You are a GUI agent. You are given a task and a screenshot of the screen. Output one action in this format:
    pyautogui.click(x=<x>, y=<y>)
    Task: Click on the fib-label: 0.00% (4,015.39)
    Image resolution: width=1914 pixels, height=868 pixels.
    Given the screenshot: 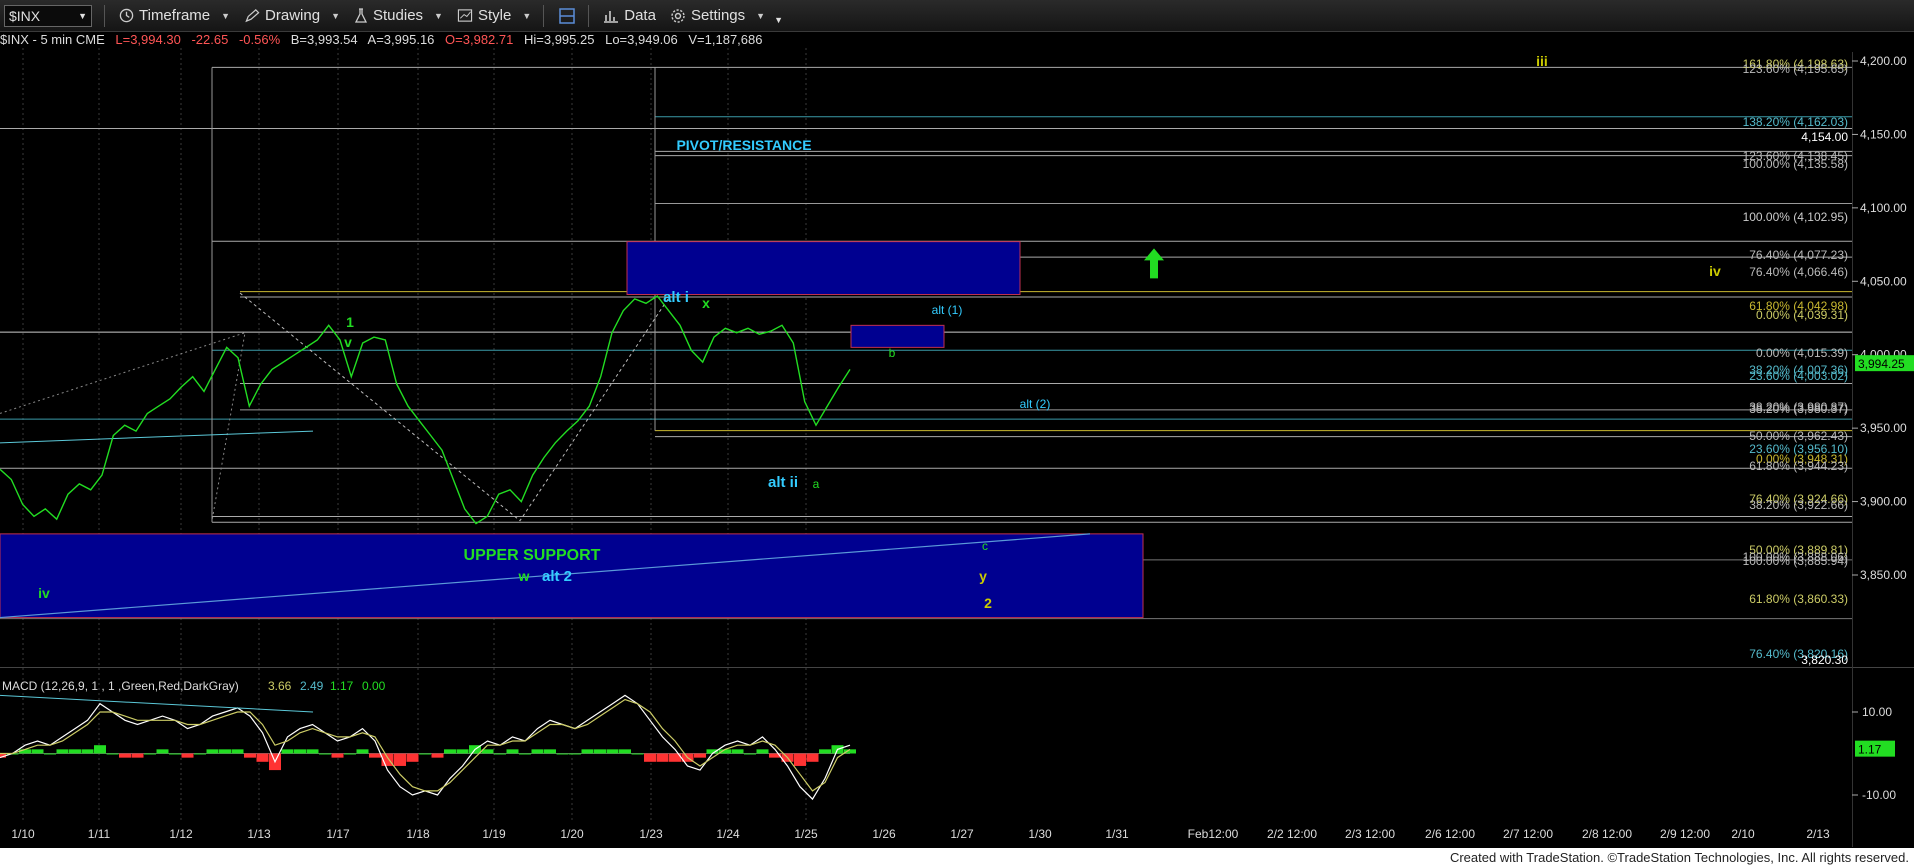 What is the action you would take?
    pyautogui.click(x=1802, y=353)
    